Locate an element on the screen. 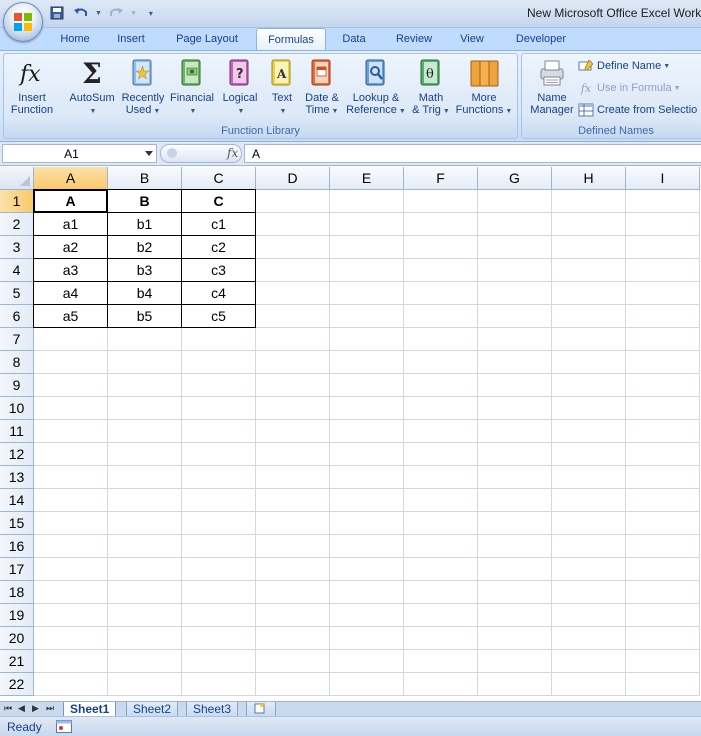 Image resolution: width=701 pixels, height=736 pixels. cell-d17 is located at coordinates (293, 569).